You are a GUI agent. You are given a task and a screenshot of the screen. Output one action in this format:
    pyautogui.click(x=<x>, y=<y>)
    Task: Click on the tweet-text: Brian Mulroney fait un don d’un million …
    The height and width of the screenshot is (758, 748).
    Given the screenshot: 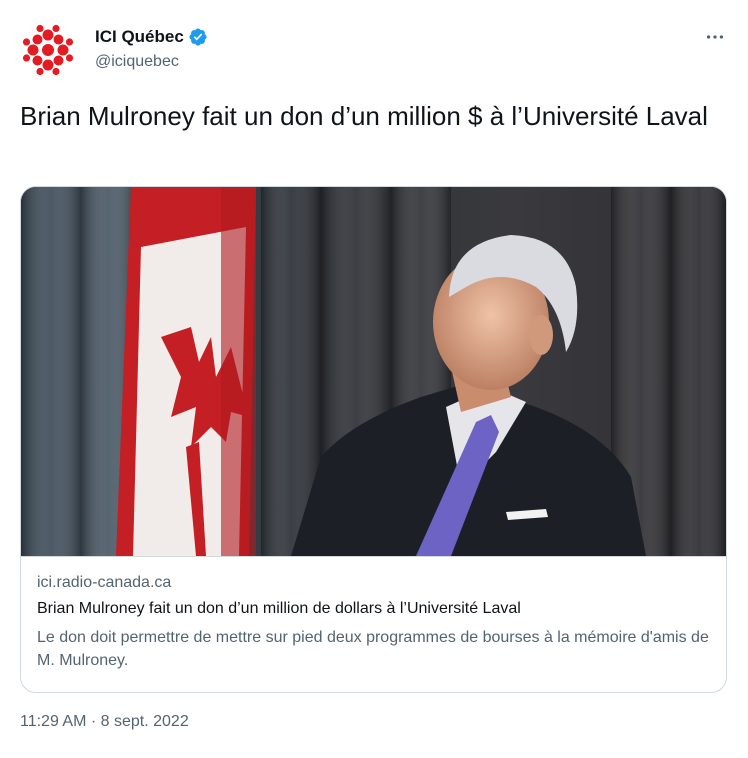 What is the action you would take?
    pyautogui.click(x=364, y=116)
    